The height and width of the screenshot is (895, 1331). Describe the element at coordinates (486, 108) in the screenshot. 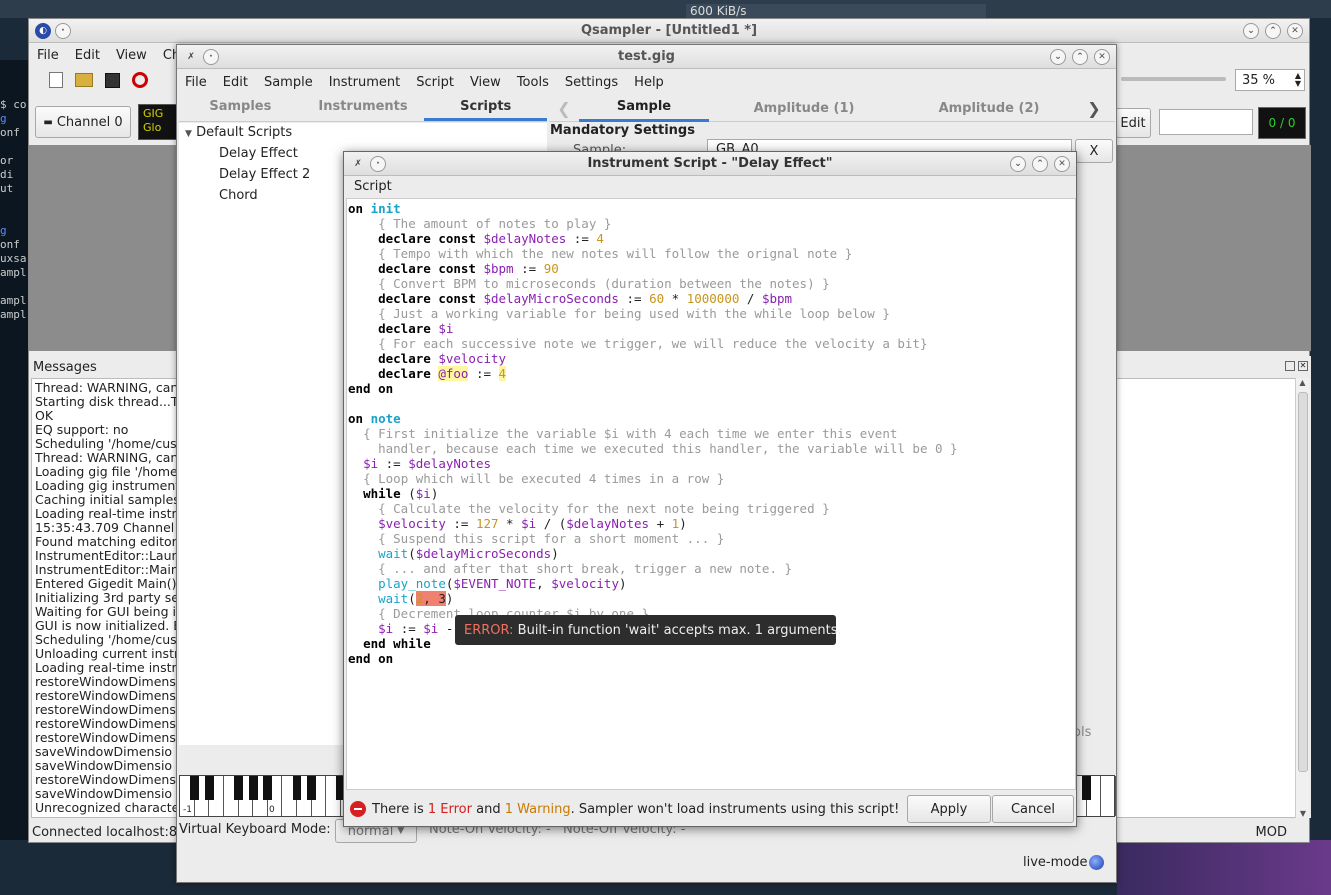

I see `tab-scripts: Scripts` at that location.